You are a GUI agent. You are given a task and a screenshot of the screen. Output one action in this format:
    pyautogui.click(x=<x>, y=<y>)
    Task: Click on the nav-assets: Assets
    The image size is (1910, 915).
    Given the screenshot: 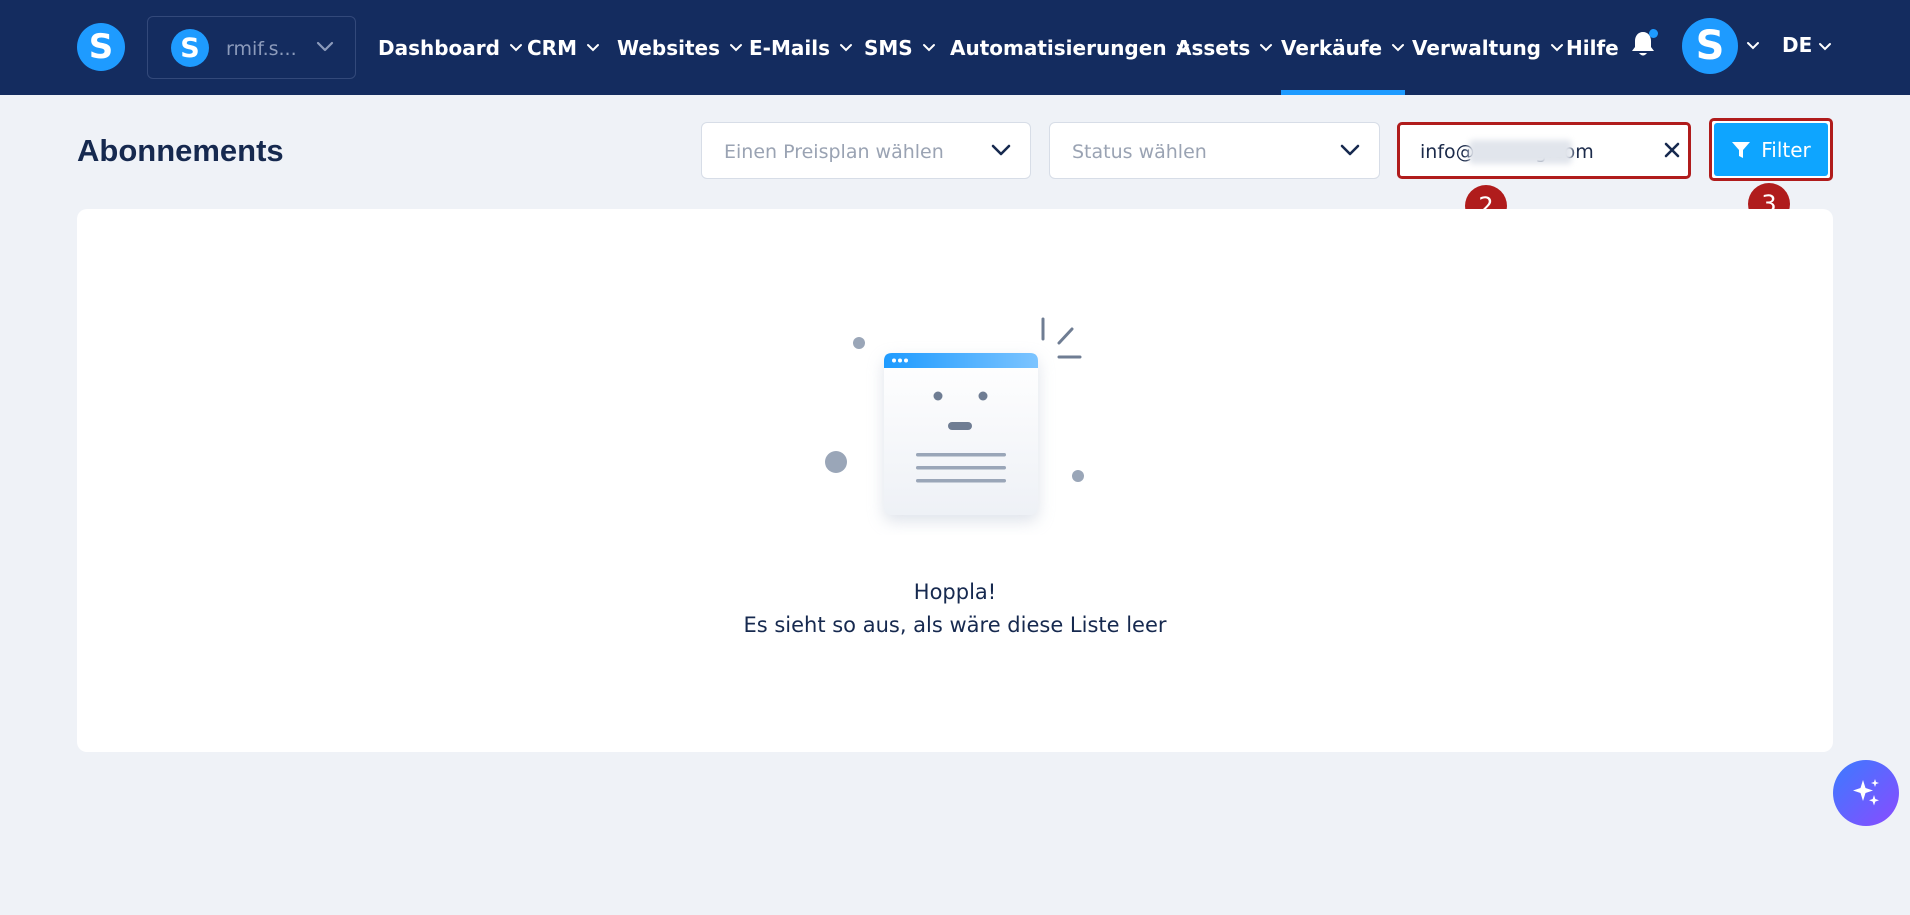 What is the action you would take?
    pyautogui.click(x=1224, y=47)
    